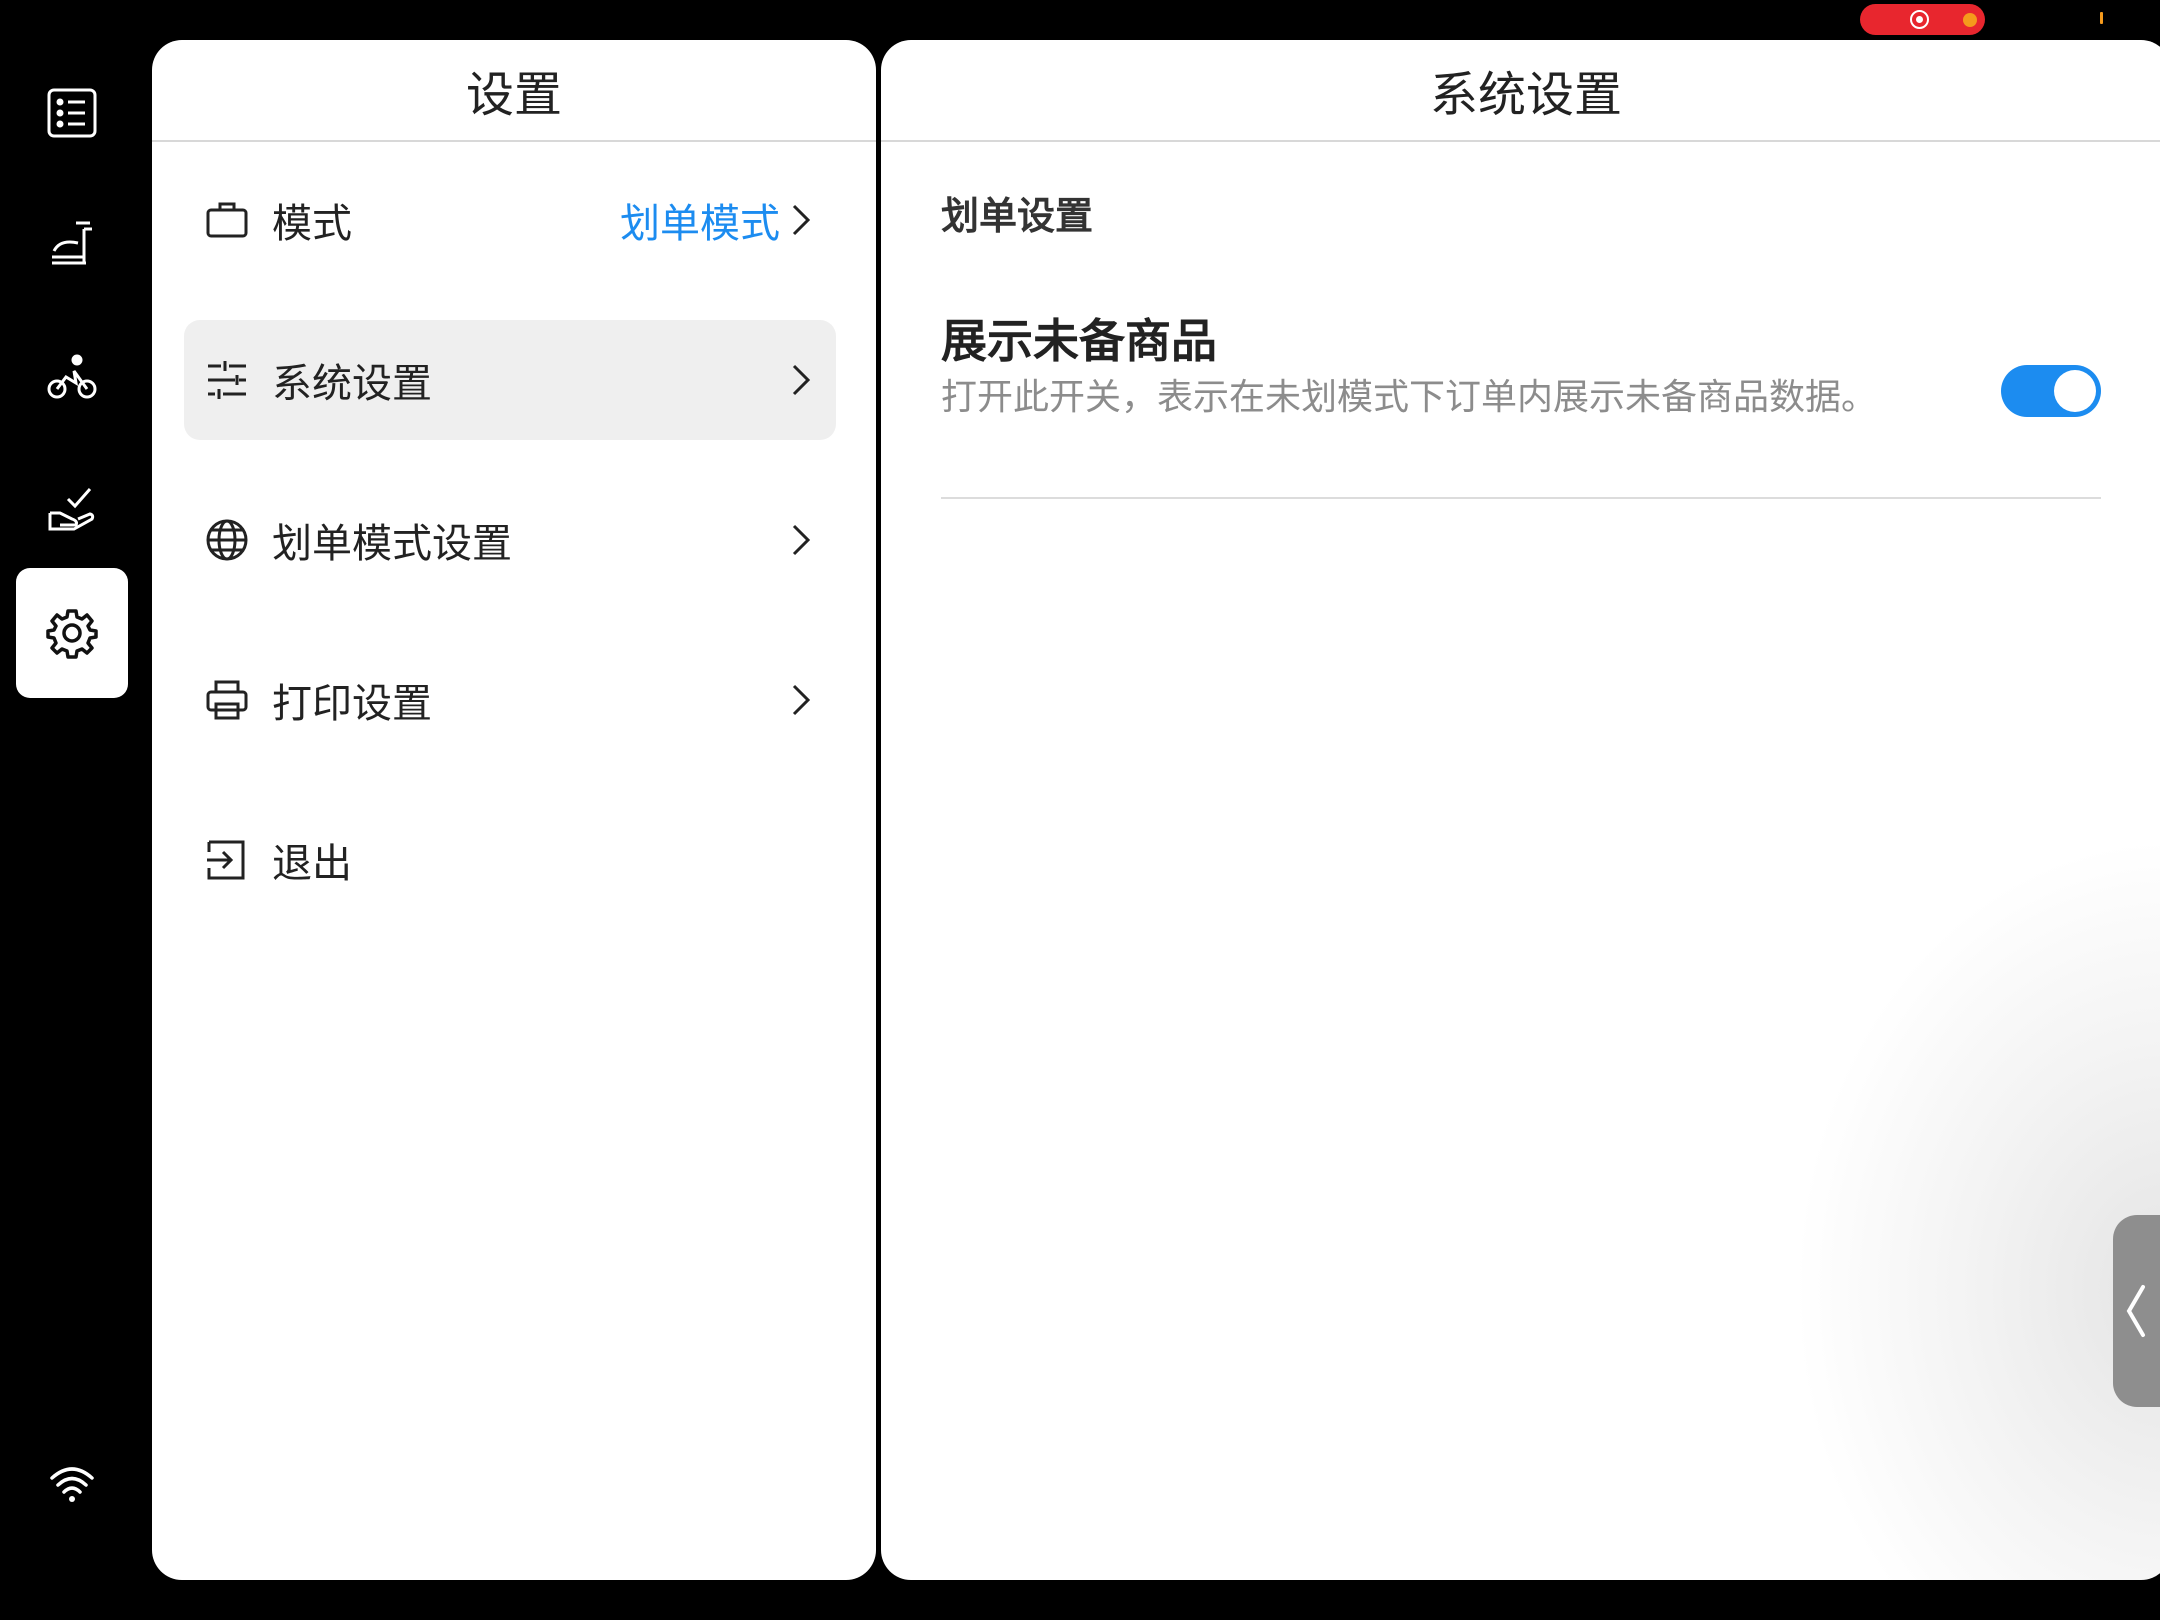  I want to click on settings-panel-title: 设置, so click(514, 91).